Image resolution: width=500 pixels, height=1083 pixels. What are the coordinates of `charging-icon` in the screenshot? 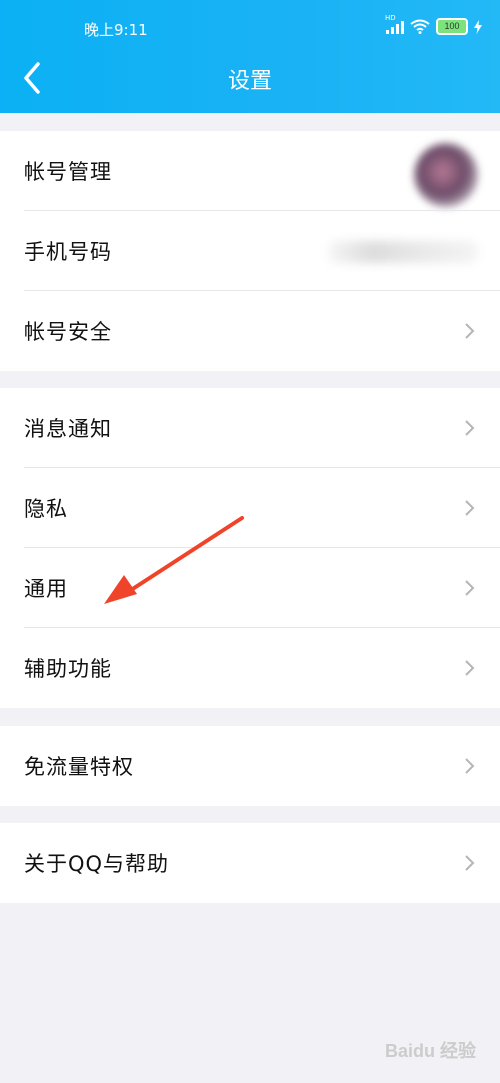 It's located at (478, 26).